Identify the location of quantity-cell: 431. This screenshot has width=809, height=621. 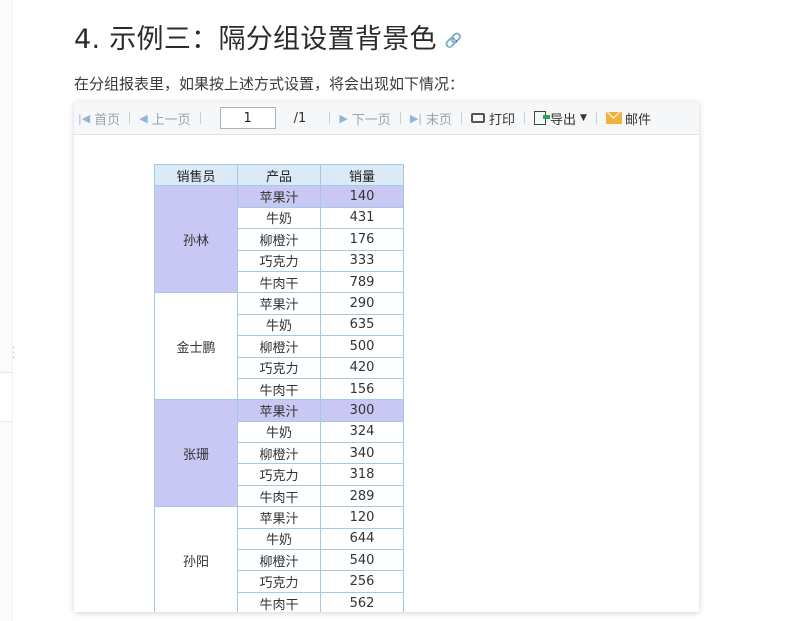
(362, 218).